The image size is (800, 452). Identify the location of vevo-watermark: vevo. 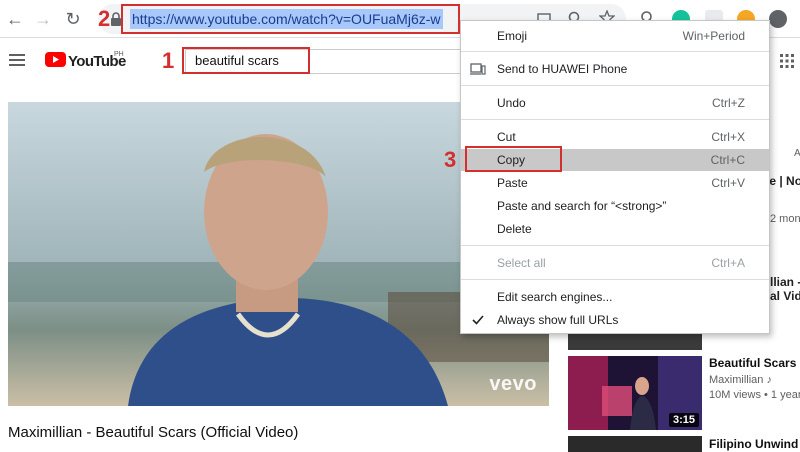
(513, 384).